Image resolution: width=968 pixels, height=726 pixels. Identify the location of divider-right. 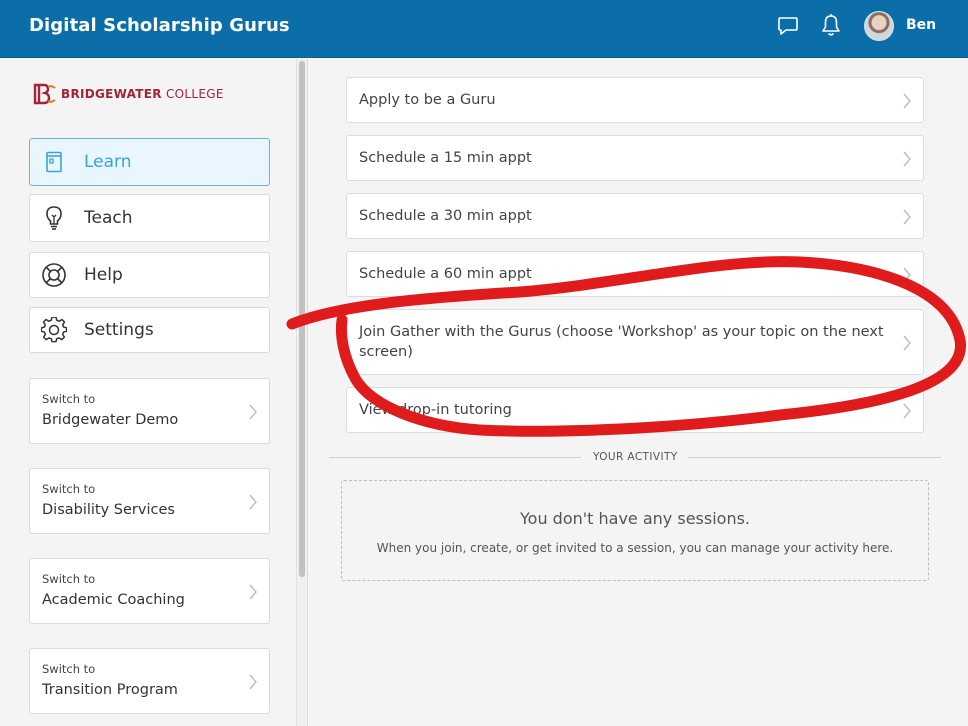
(814, 457).